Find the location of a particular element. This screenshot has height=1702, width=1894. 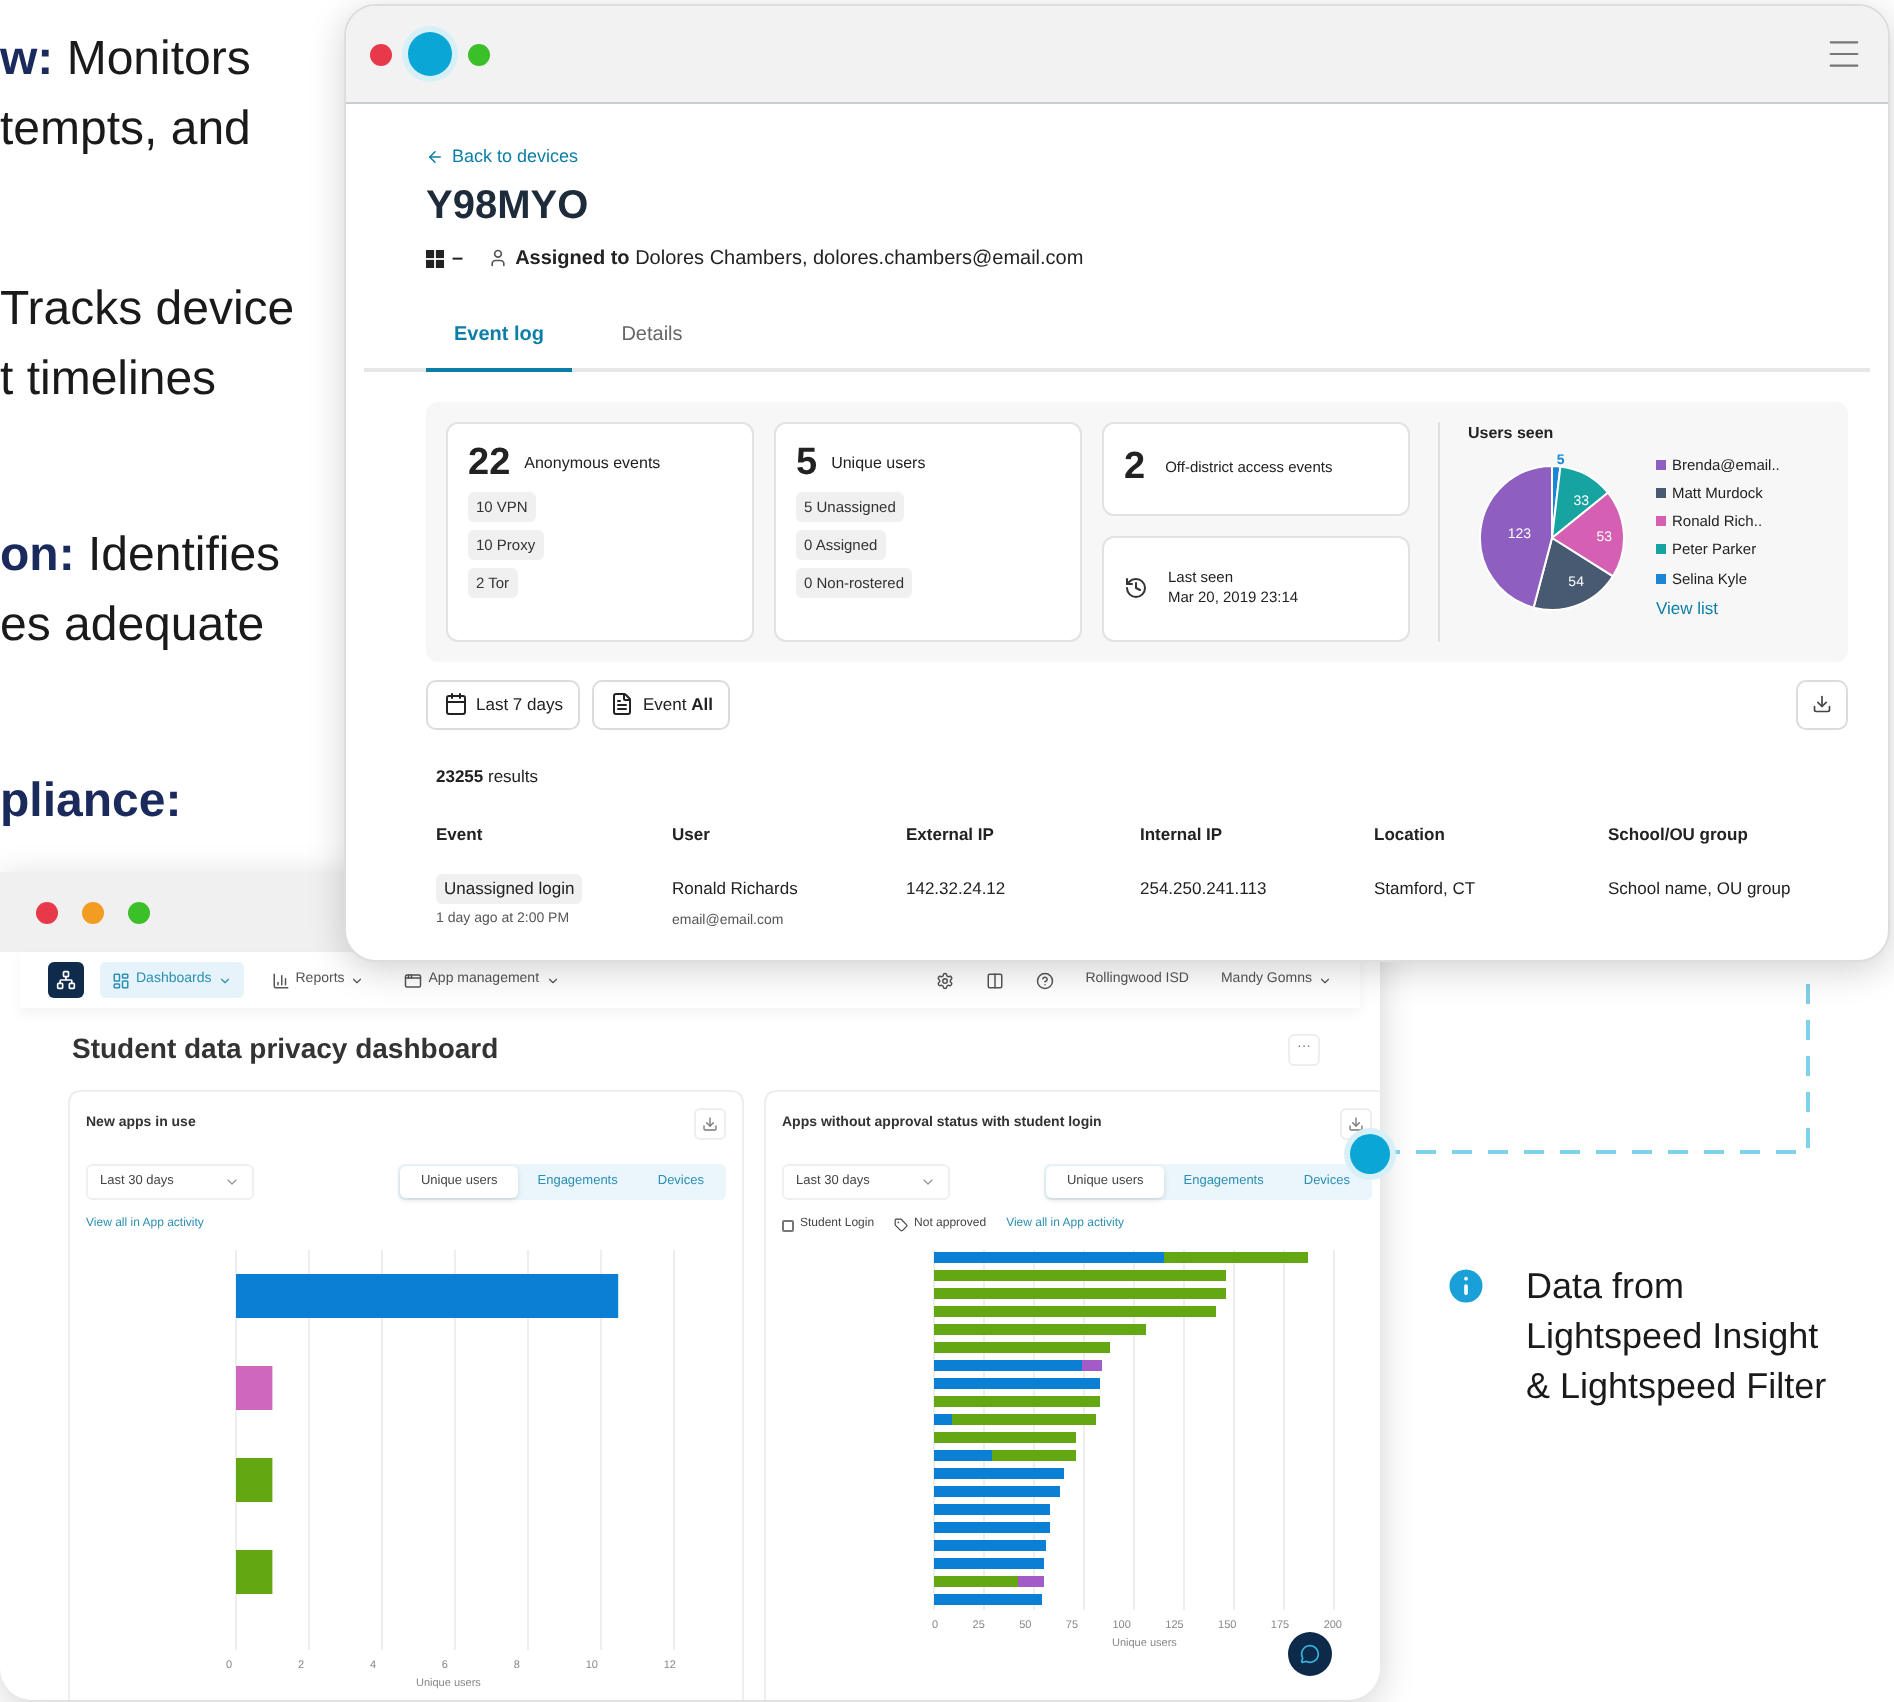

window-icon is located at coordinates (413, 980).